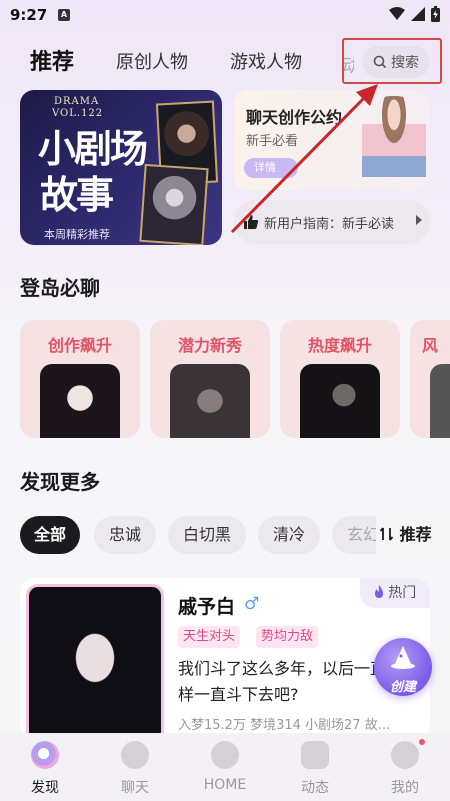 The height and width of the screenshot is (801, 450). I want to click on annotation-highlight-box, so click(392, 61).